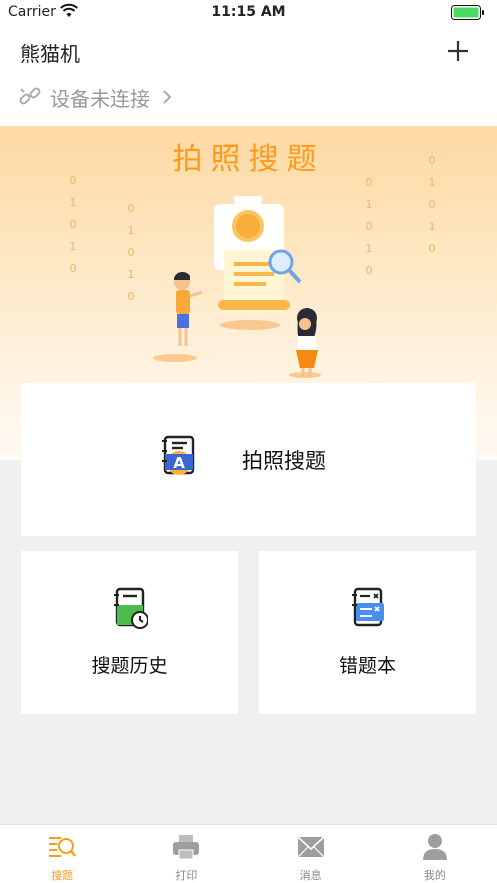 The width and height of the screenshot is (497, 883). What do you see at coordinates (367, 666) in the screenshot?
I see `error-notebook-label: 错题本` at bounding box center [367, 666].